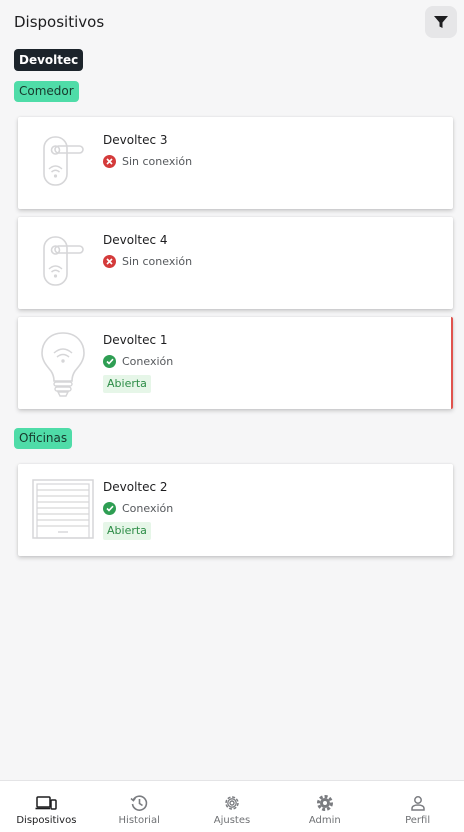  I want to click on settings-icon, so click(232, 803).